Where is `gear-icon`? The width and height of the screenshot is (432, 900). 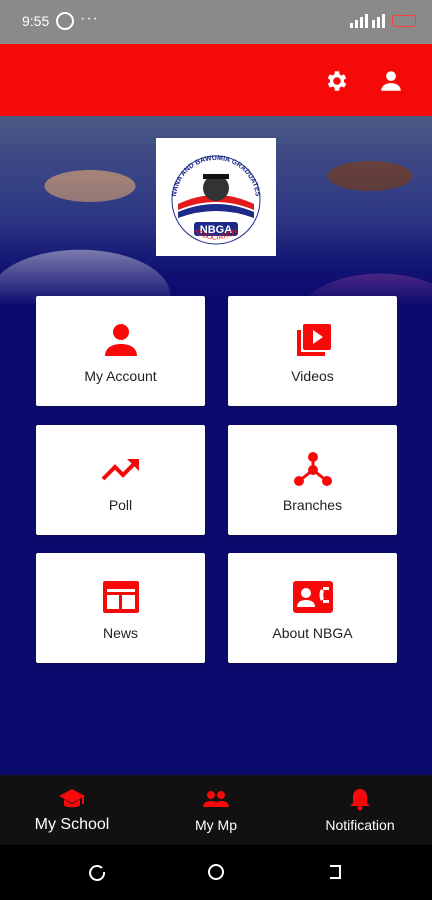 gear-icon is located at coordinates (337, 81).